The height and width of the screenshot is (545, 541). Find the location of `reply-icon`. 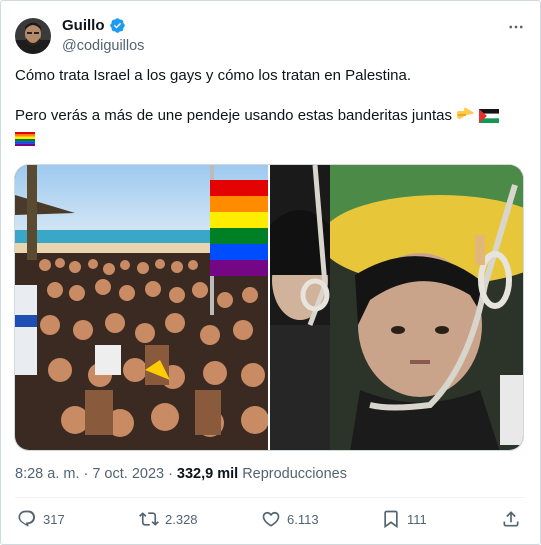

reply-icon is located at coordinates (27, 518).